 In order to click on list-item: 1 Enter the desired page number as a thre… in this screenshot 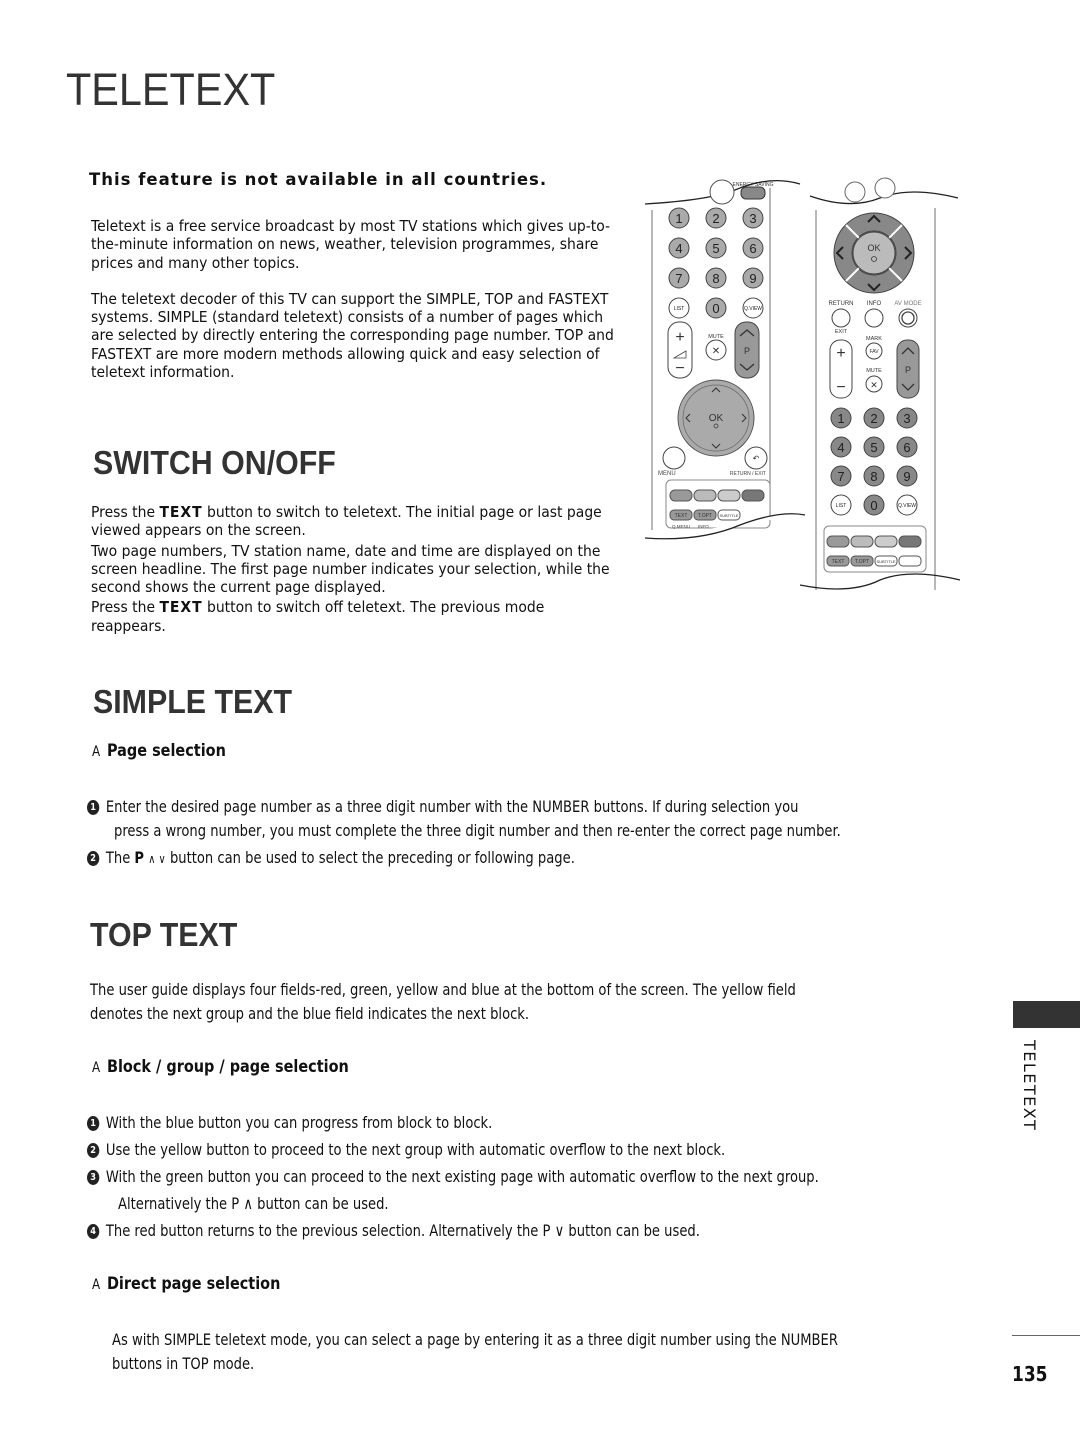, I will do `click(442, 806)`.